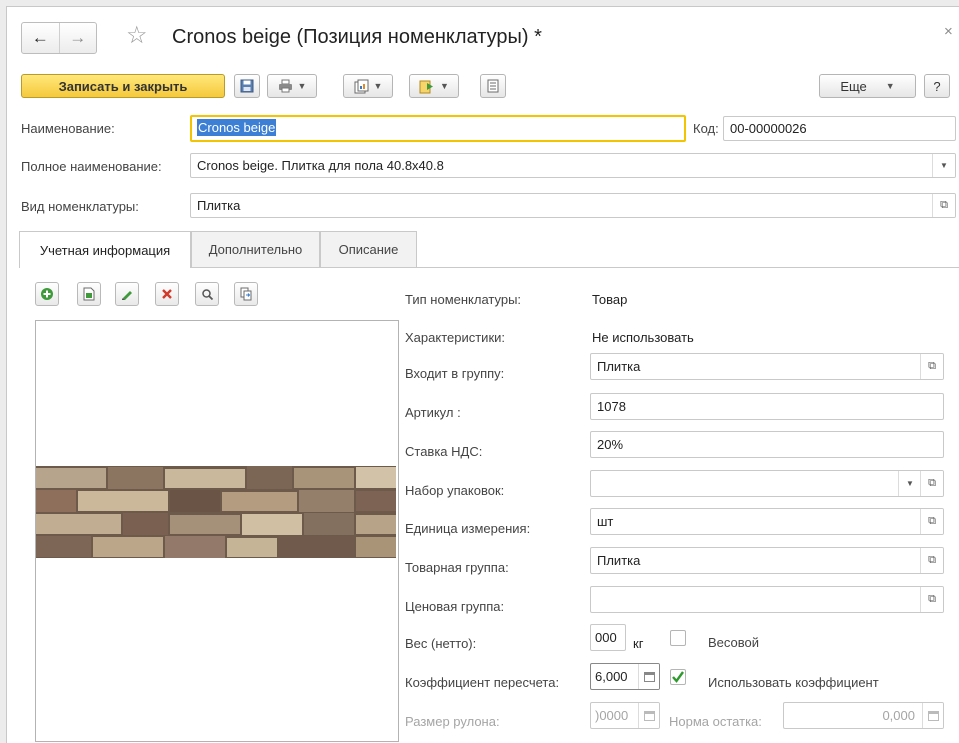  I want to click on delete-image-button, so click(167, 294).